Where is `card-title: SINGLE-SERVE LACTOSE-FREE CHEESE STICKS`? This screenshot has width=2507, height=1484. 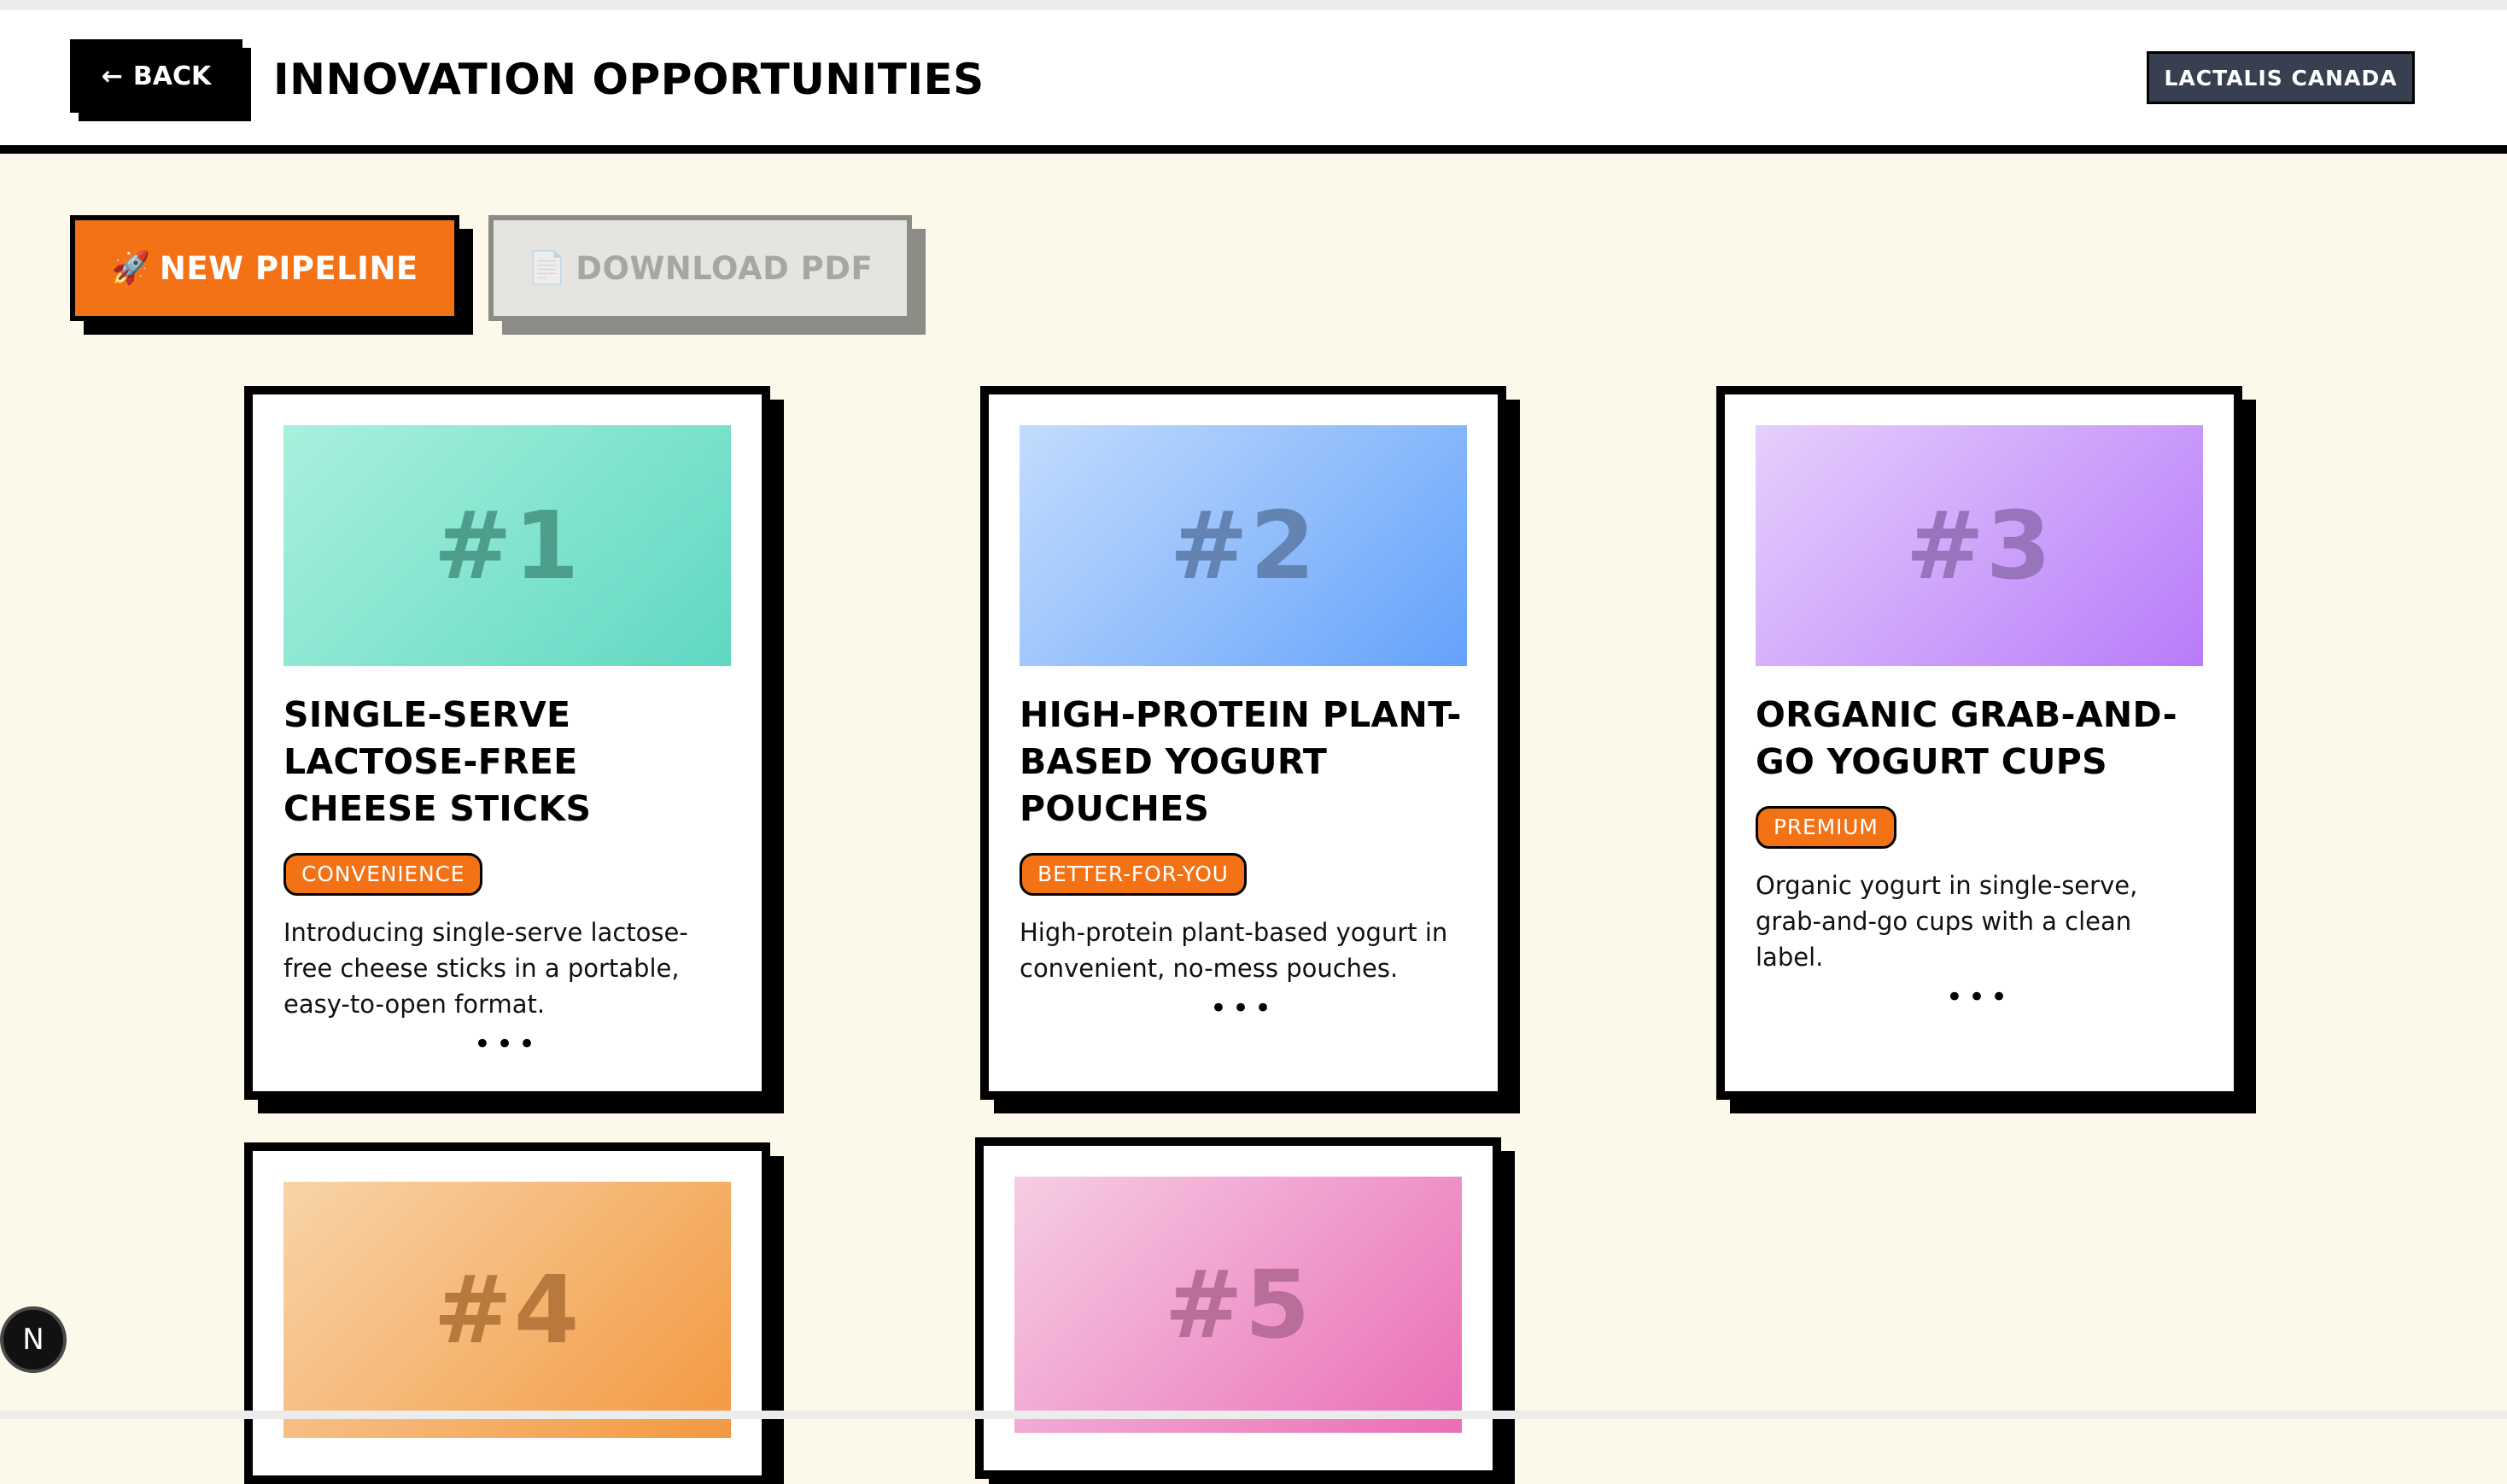
card-title: SINGLE-SERVE LACTOSE-FREE CHEESE STICKS is located at coordinates (437, 762).